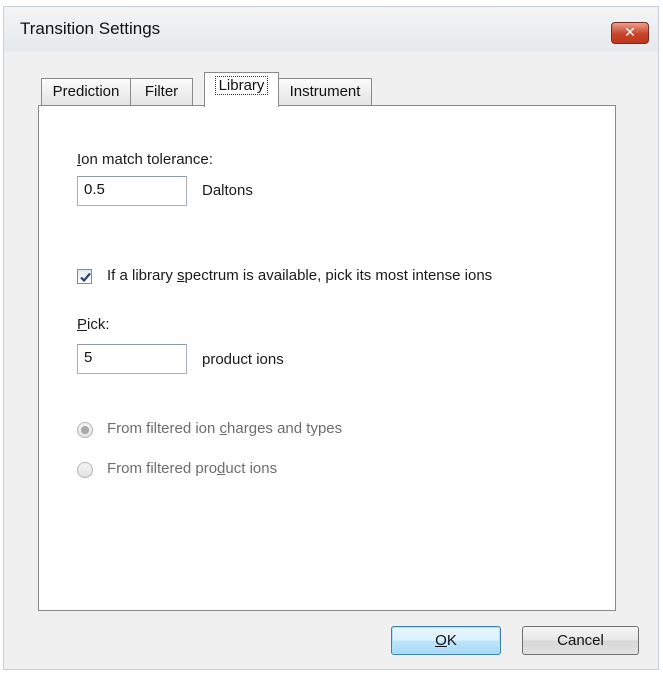 The image size is (663, 675). I want to click on tab-label: Filter, so click(161, 91).